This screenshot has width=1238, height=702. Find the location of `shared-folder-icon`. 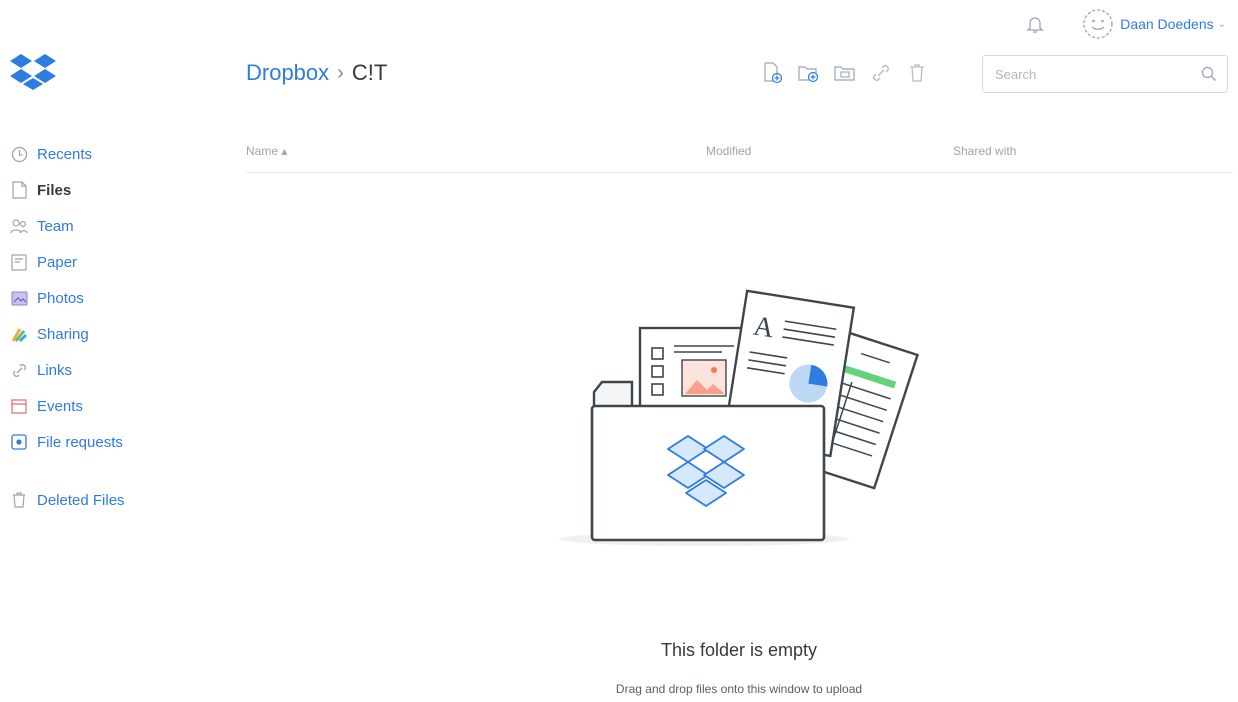

shared-folder-icon is located at coordinates (845, 73).